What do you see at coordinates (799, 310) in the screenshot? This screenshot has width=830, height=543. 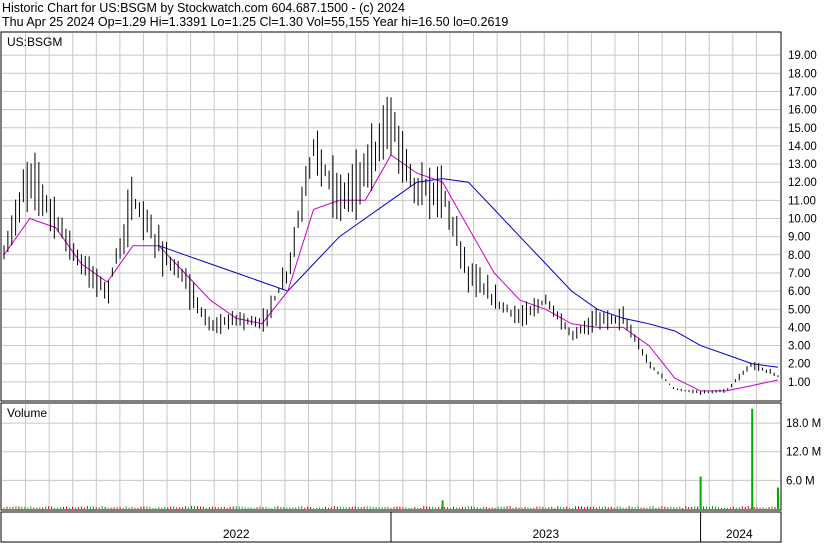 I see `price-tick-label: 5.00` at bounding box center [799, 310].